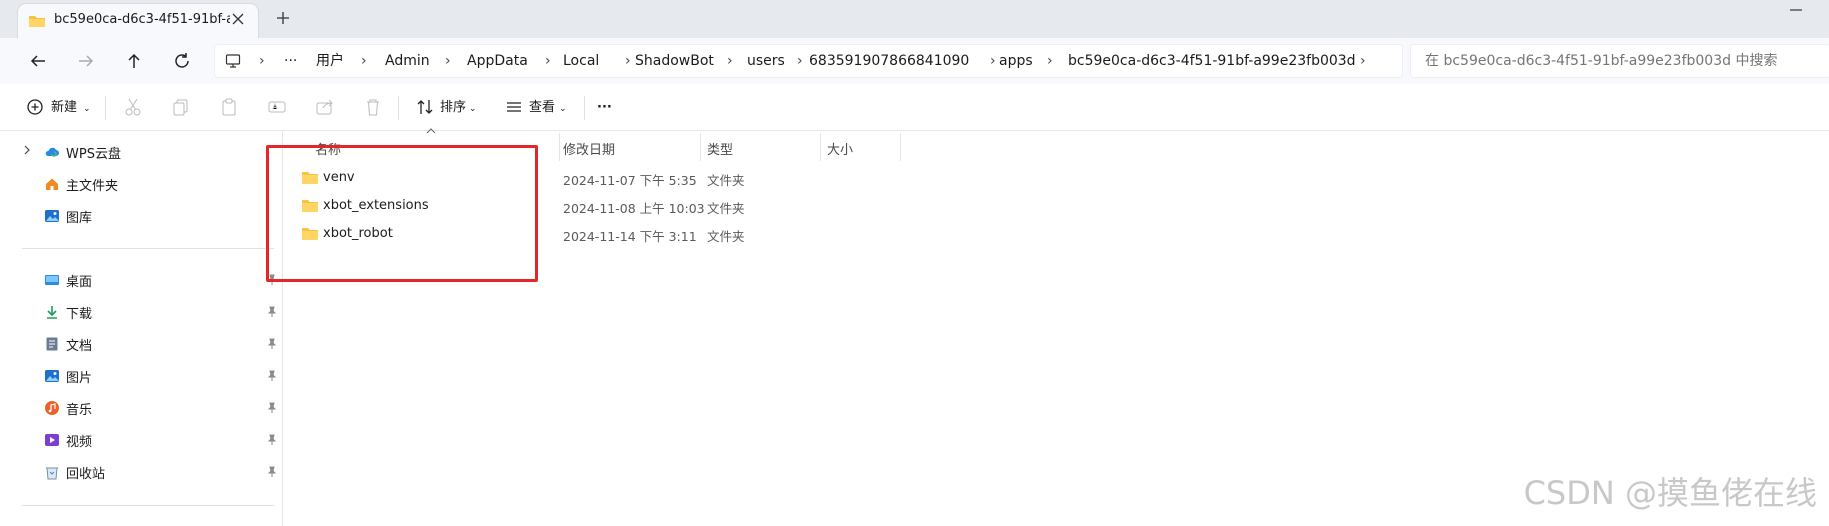  I want to click on sidebar-item-label: 音乐, so click(79, 410).